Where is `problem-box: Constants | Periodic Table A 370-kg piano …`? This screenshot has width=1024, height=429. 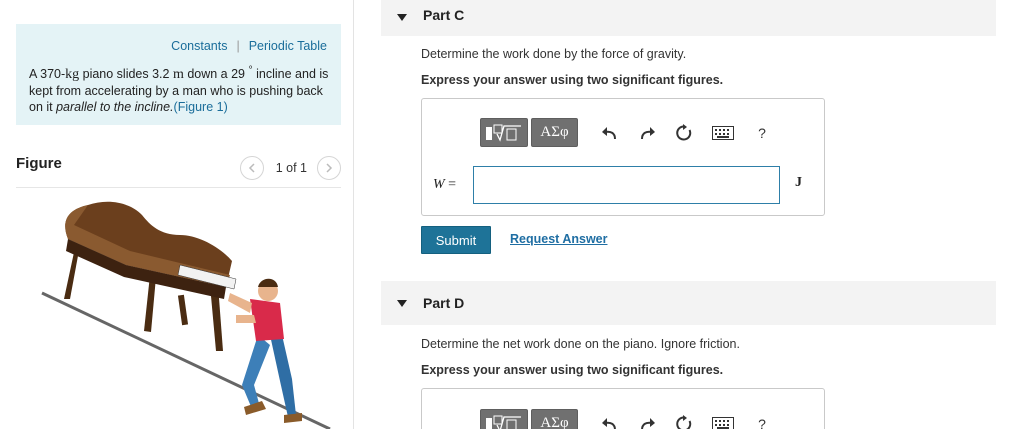
problem-box: Constants | Periodic Table A 370-kg piano … is located at coordinates (178, 74).